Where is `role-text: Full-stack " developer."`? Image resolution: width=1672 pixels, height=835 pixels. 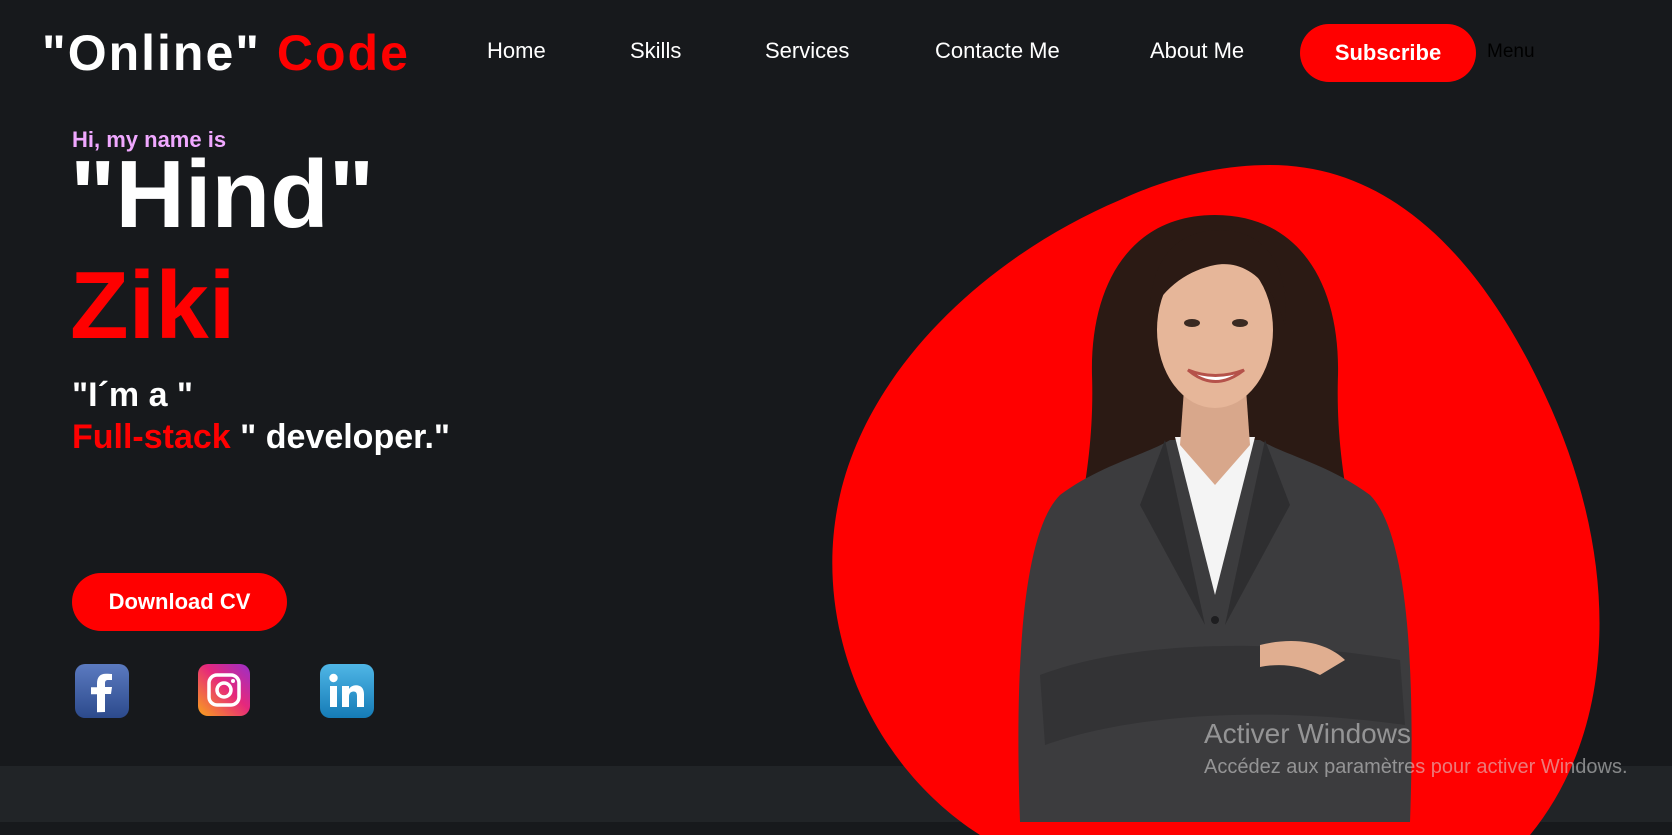 role-text: Full-stack " developer." is located at coordinates (261, 437).